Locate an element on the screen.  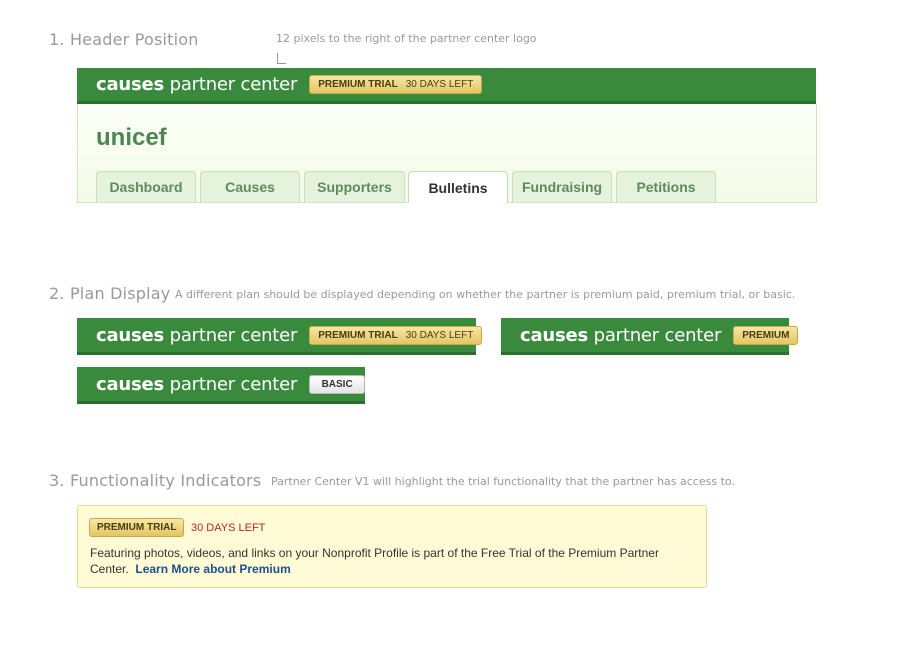
tab-causes: Causes is located at coordinates (250, 186).